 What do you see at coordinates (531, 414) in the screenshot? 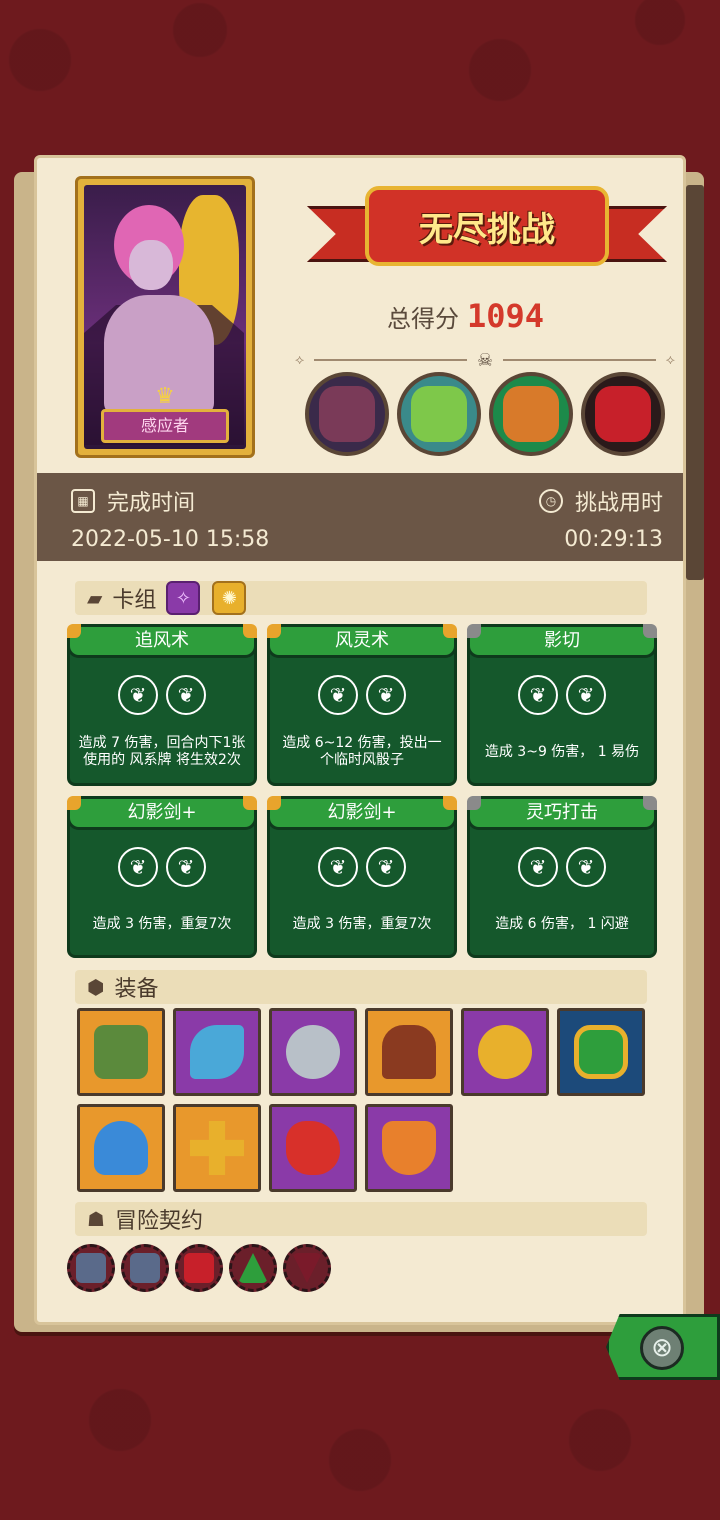
I see `boss-fish-icon` at bounding box center [531, 414].